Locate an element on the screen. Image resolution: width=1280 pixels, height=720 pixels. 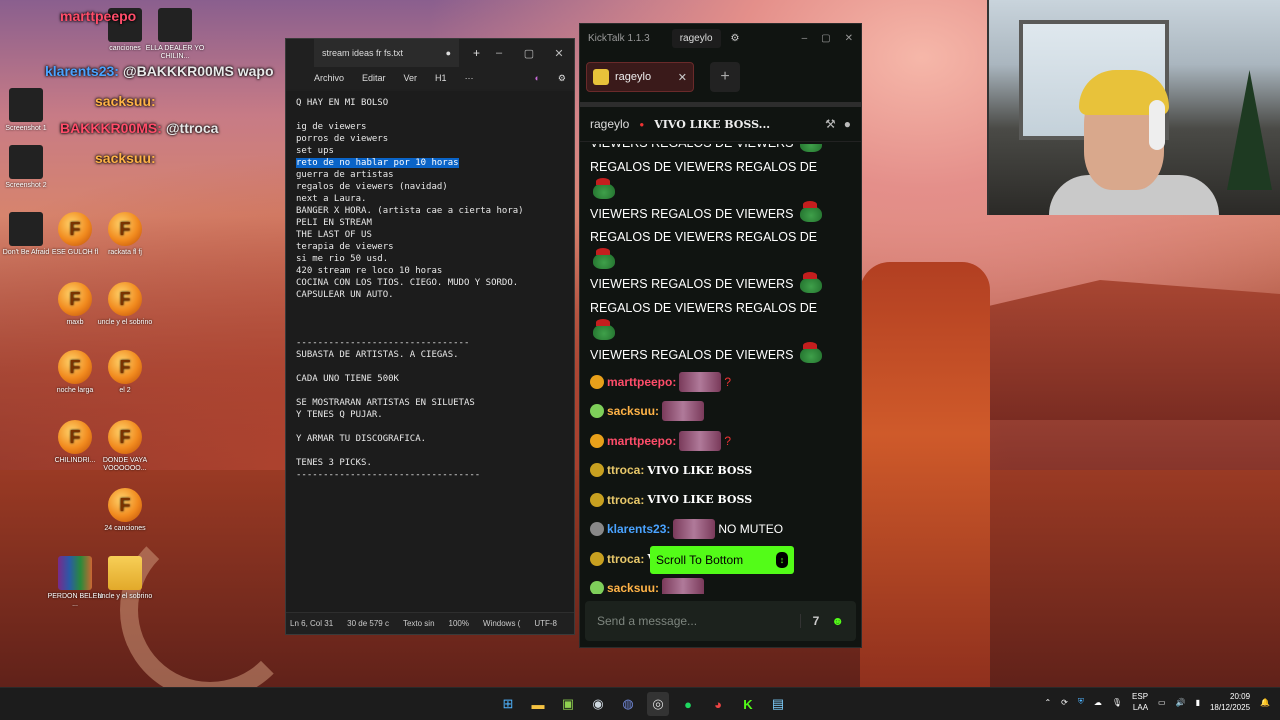
clock: 20:09 18/12/2025 is located at coordinates (1230, 702).